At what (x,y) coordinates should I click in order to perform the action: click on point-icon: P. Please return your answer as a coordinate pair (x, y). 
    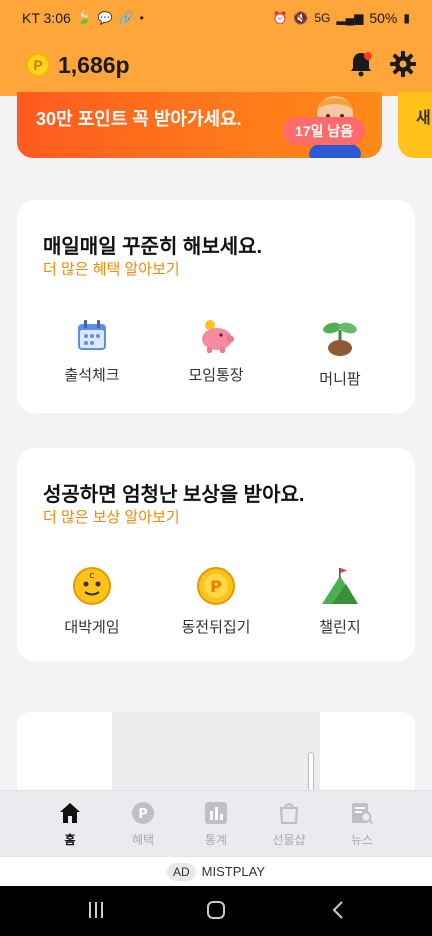
    Looking at the image, I should click on (143, 813).